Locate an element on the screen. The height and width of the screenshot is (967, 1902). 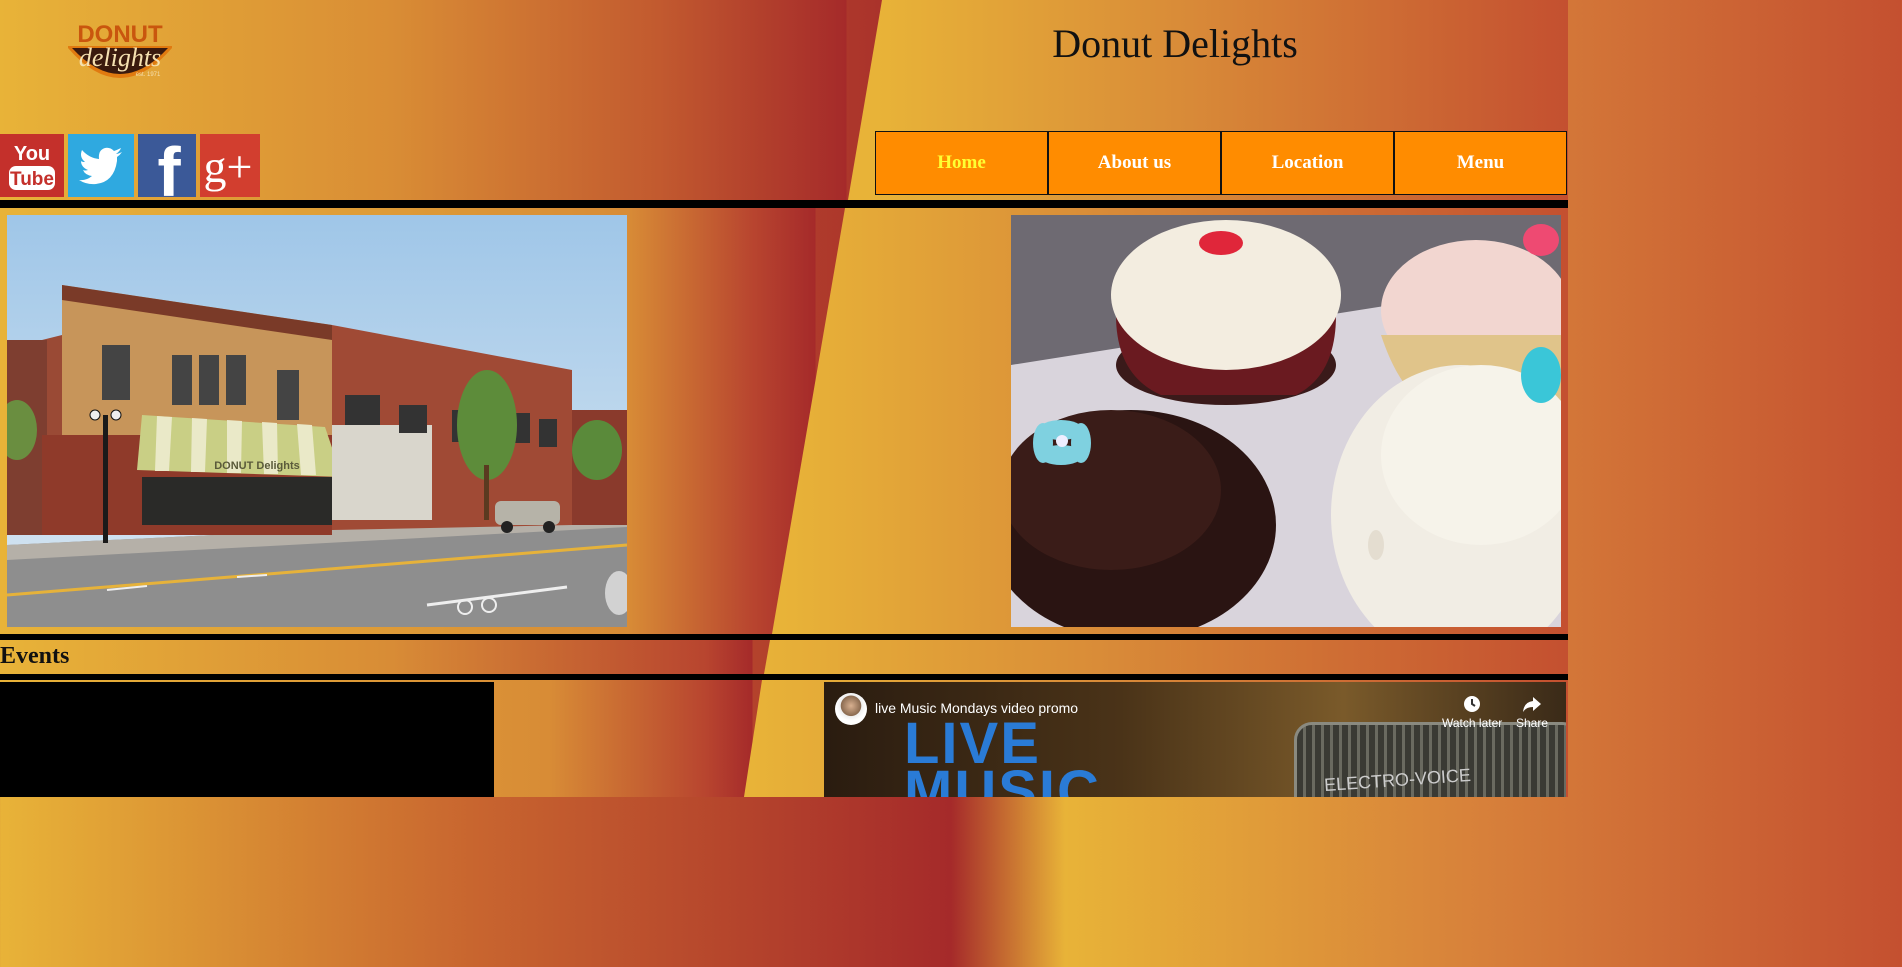
channel-avatar is located at coordinates (851, 709).